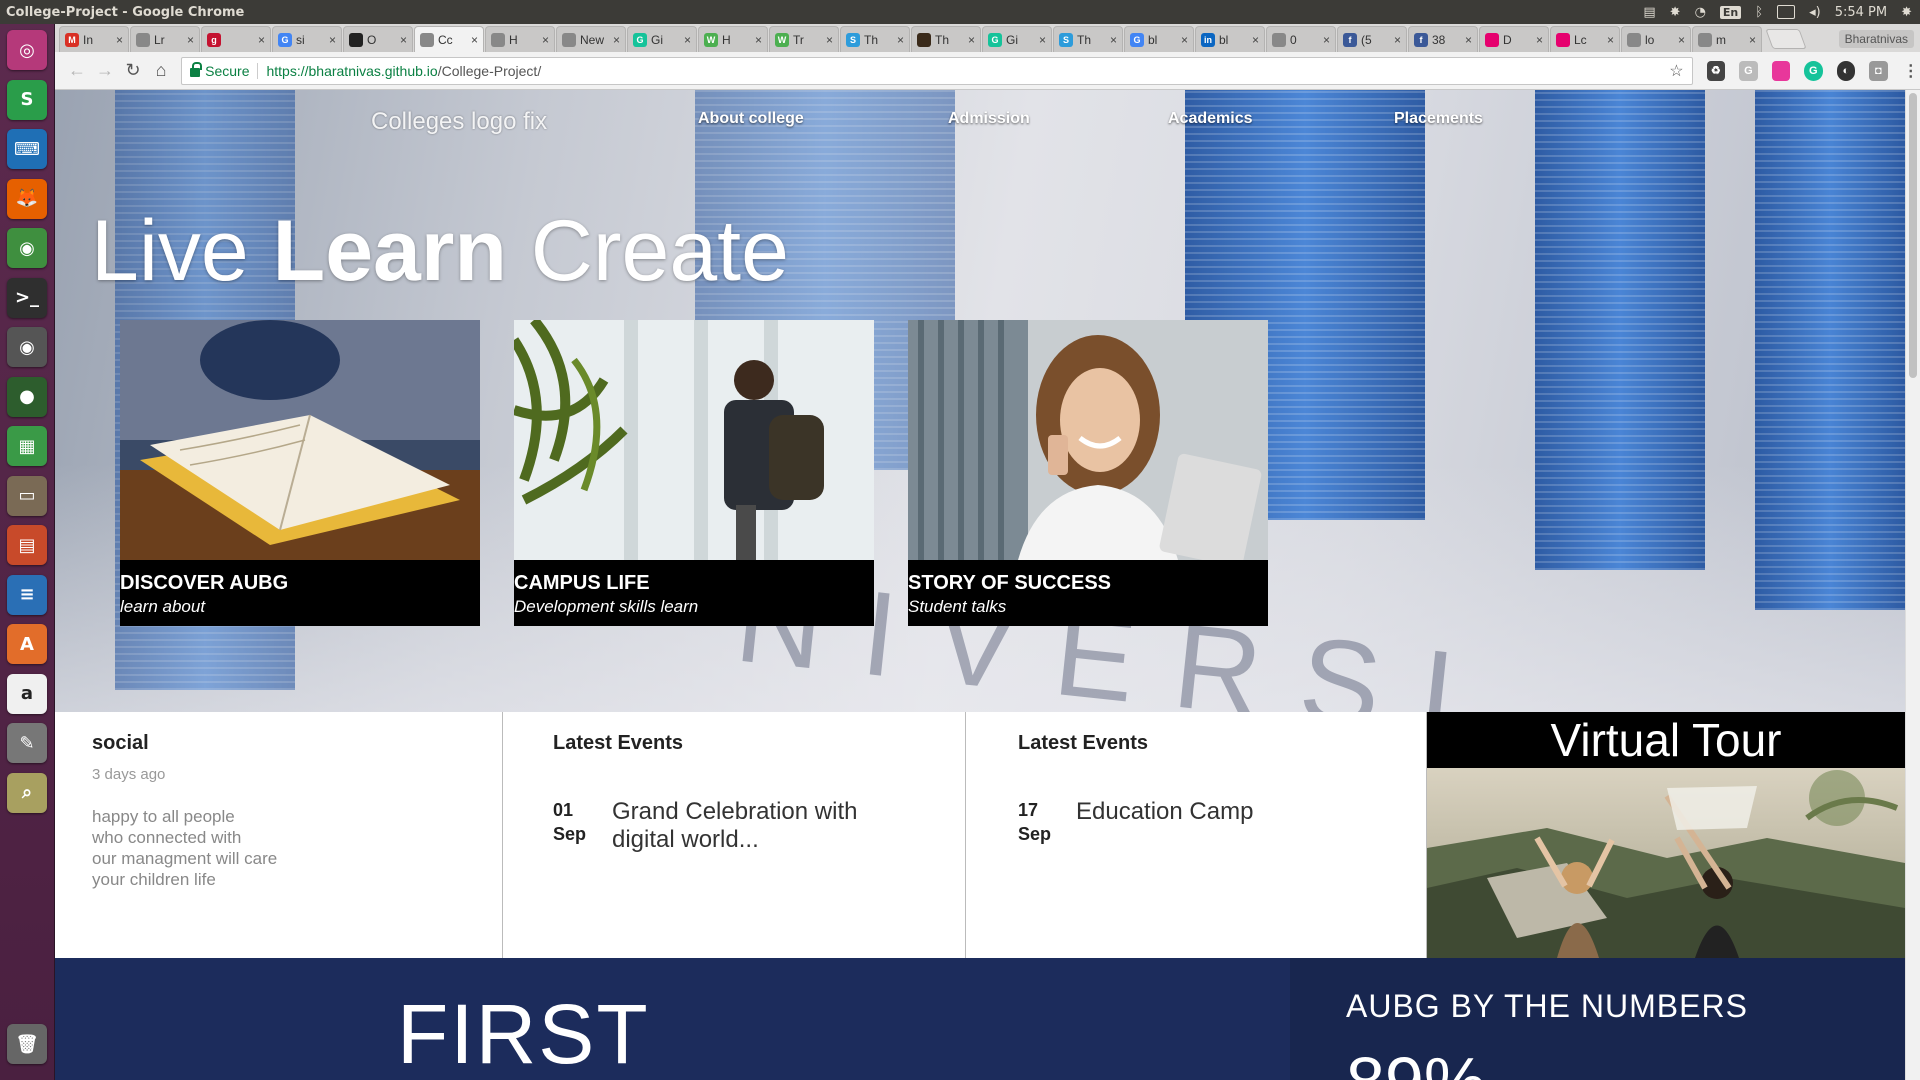 The image size is (1920, 1080). What do you see at coordinates (27, 446) in the screenshot?
I see `spreadsheet-icon: ▦` at bounding box center [27, 446].